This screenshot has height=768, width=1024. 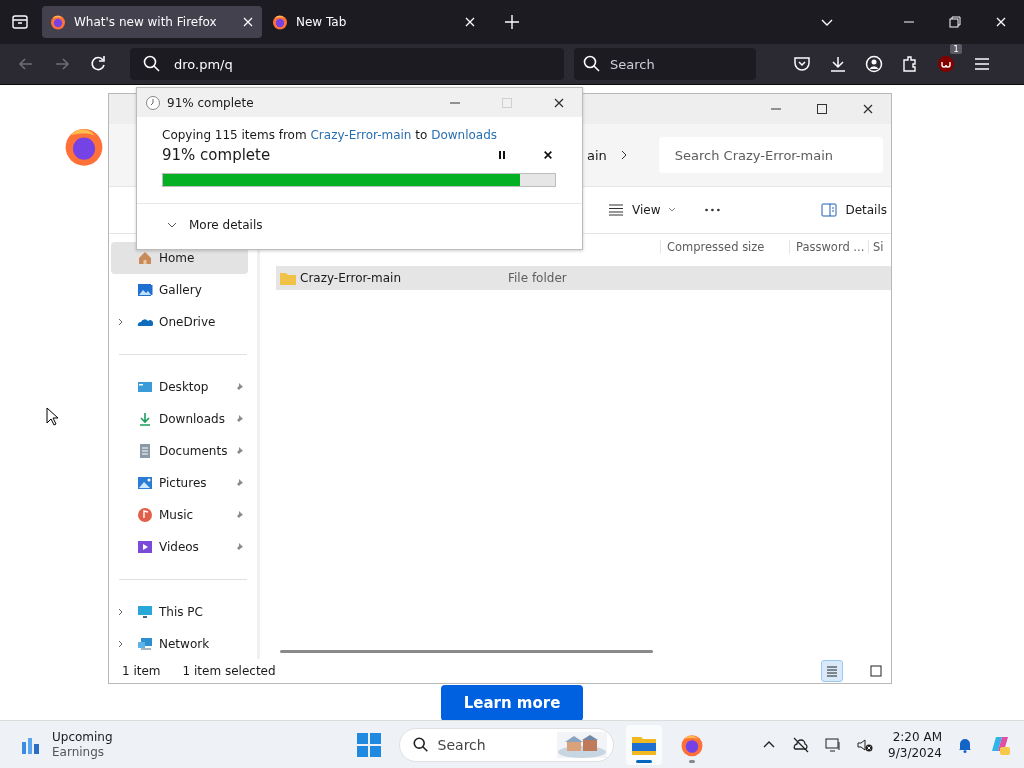 What do you see at coordinates (713, 210) in the screenshot?
I see `more-options-icon` at bounding box center [713, 210].